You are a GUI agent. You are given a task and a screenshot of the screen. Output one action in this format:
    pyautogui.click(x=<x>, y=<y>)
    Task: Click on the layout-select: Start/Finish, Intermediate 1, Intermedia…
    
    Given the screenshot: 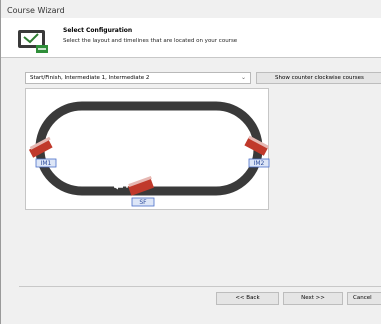 What is the action you would take?
    pyautogui.click(x=138, y=78)
    